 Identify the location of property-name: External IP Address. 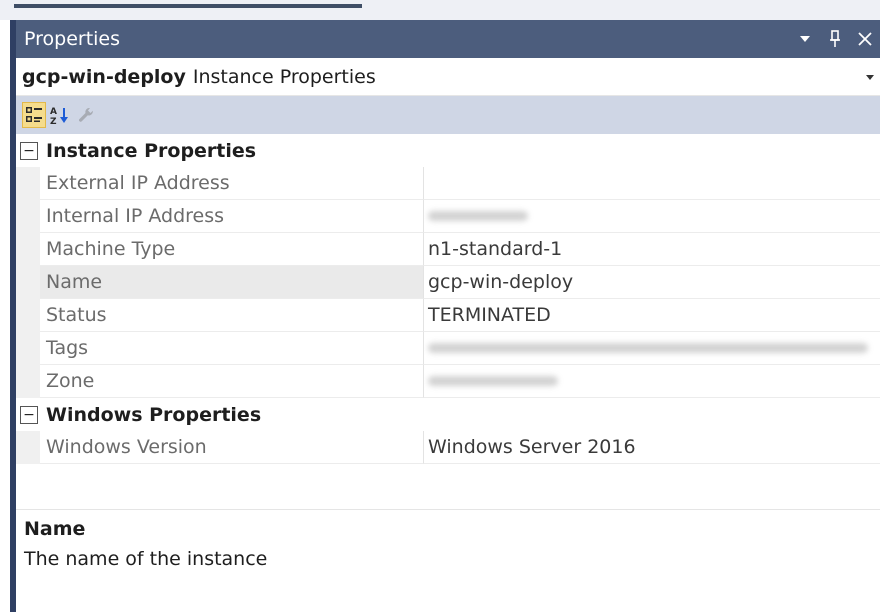
(232, 183).